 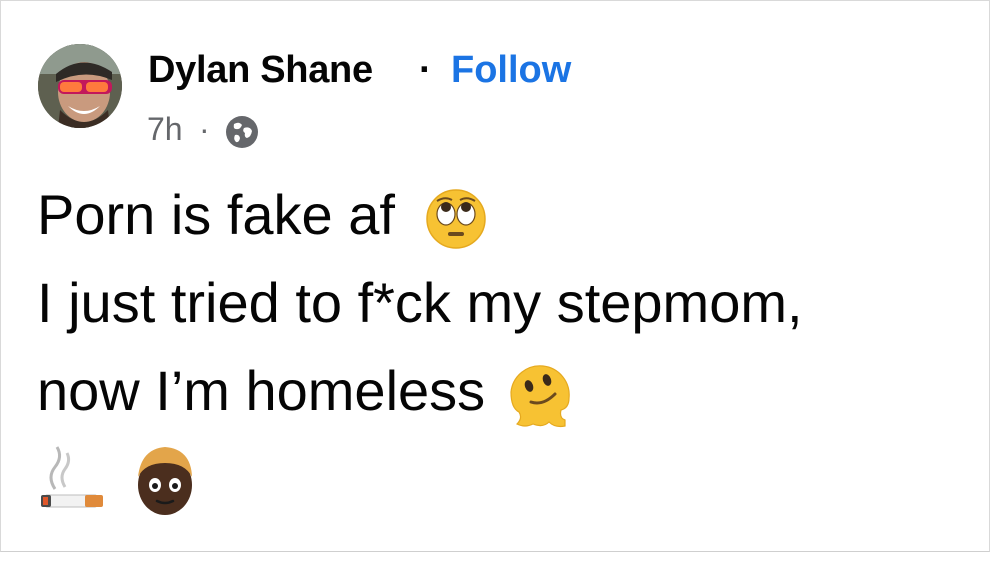 I want to click on post-text-line-3-text: now I’m homeless, so click(x=261, y=390).